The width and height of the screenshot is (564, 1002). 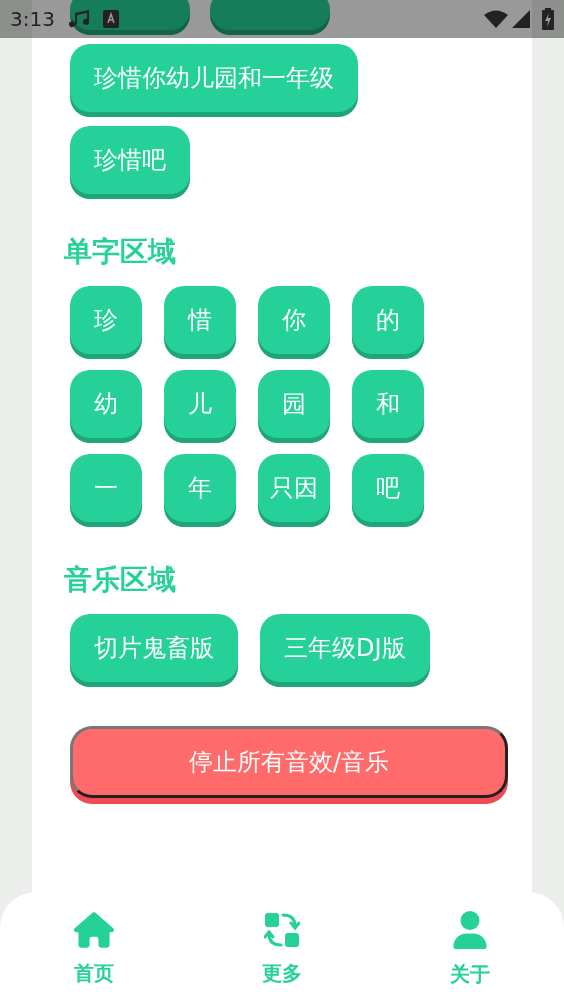 I want to click on nav-tab: 关于, so click(x=470, y=950).